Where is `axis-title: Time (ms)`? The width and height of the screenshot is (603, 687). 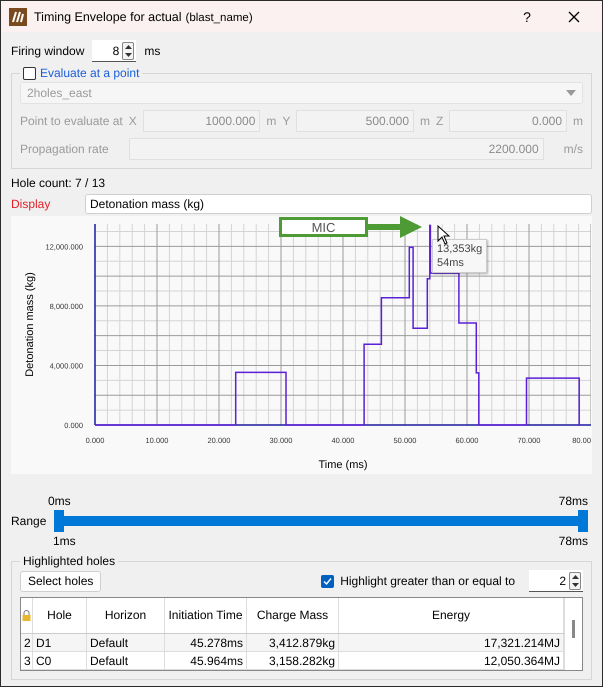 axis-title: Time (ms) is located at coordinates (343, 465).